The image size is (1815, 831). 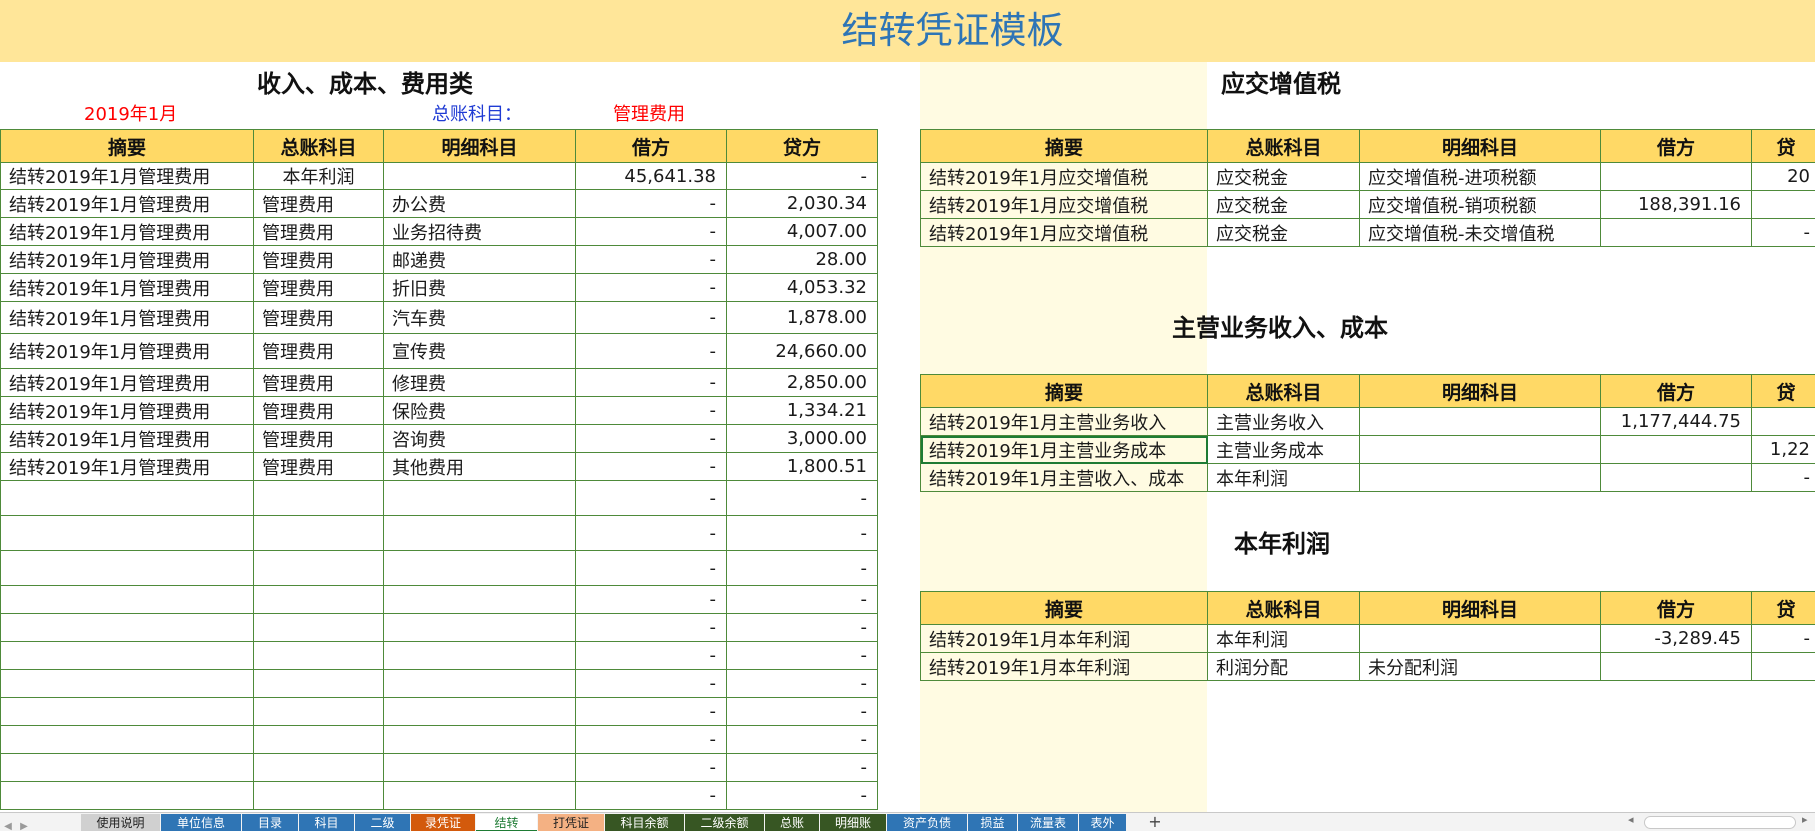 I want to click on cell-detail: 其他费用, so click(x=479, y=466).